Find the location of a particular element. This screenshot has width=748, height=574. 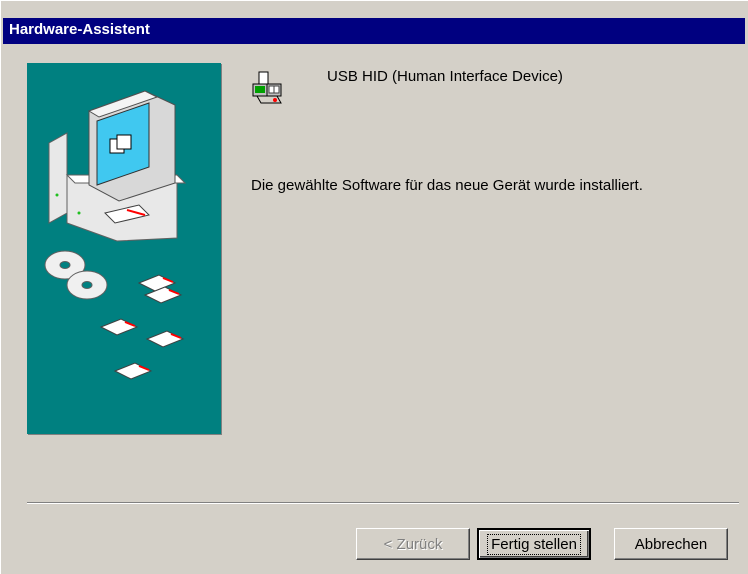

back-button-label: < Zurück is located at coordinates (413, 544).